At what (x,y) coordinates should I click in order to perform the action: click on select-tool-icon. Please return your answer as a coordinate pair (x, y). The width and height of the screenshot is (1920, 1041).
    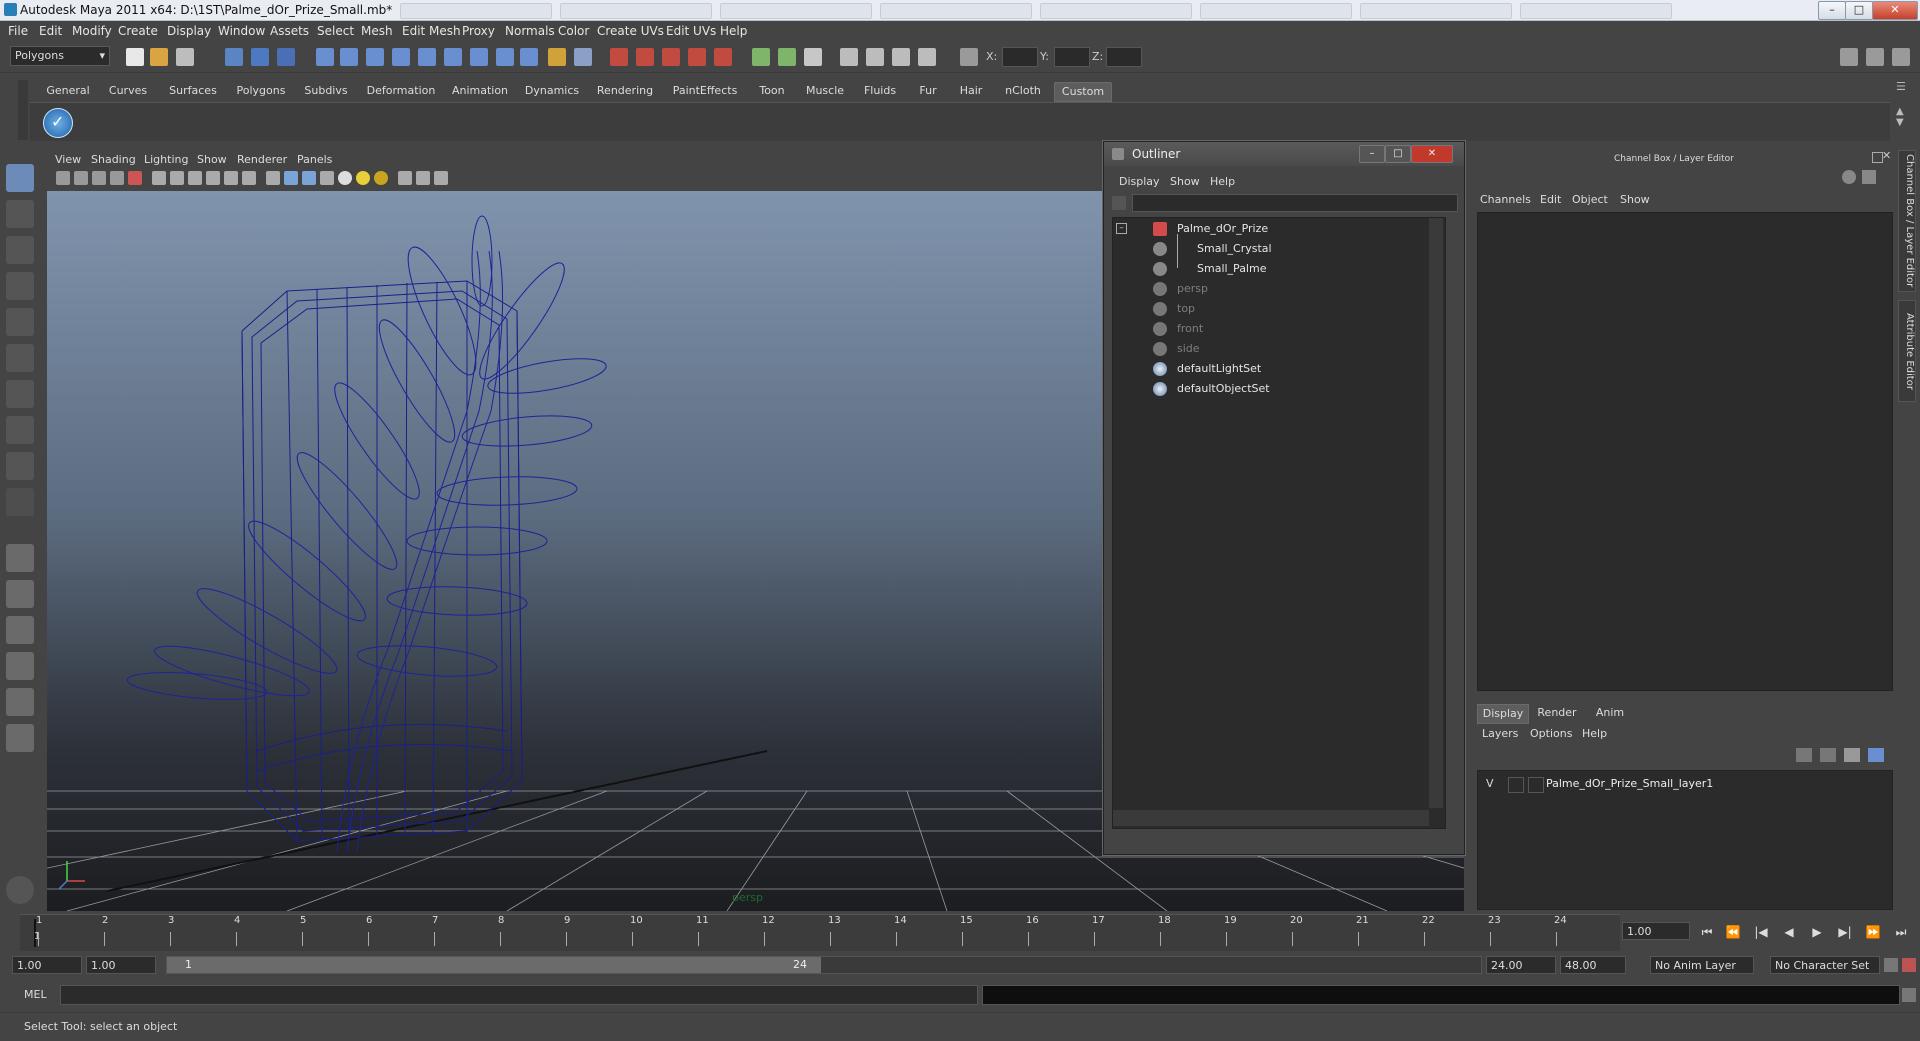
    Looking at the image, I should click on (20, 178).